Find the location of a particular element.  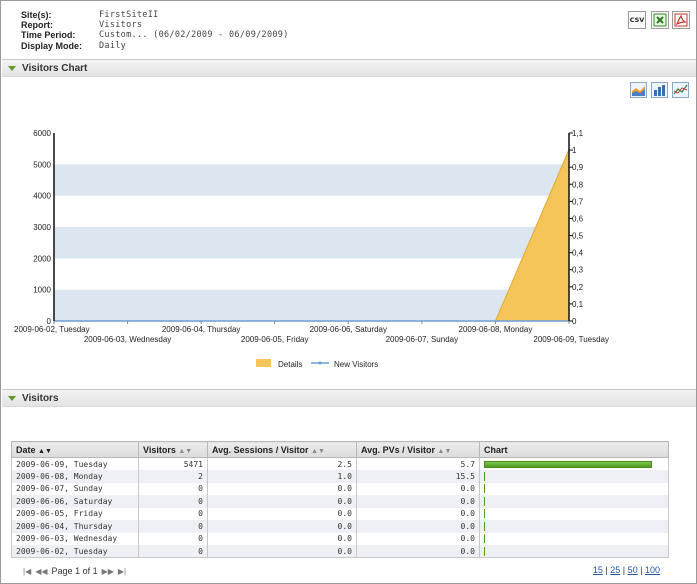

pager: |◀ ◀◀ Page 1 of 1 ▶▶ ▶| is located at coordinates (74, 571).